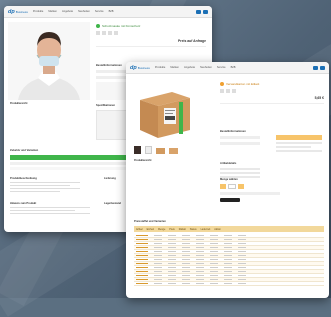 This screenshot has height=317, width=331. Describe the element at coordinates (232, 186) in the screenshot. I see `qty-input` at that location.